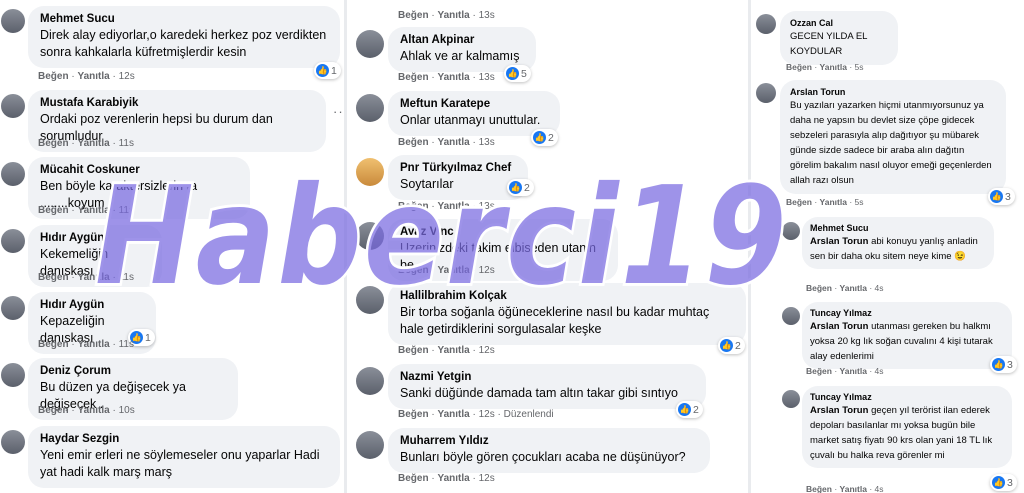 Image resolution: width=1024 pixels, height=493 pixels. What do you see at coordinates (127, 410) in the screenshot?
I see `timestamp: 10s` at bounding box center [127, 410].